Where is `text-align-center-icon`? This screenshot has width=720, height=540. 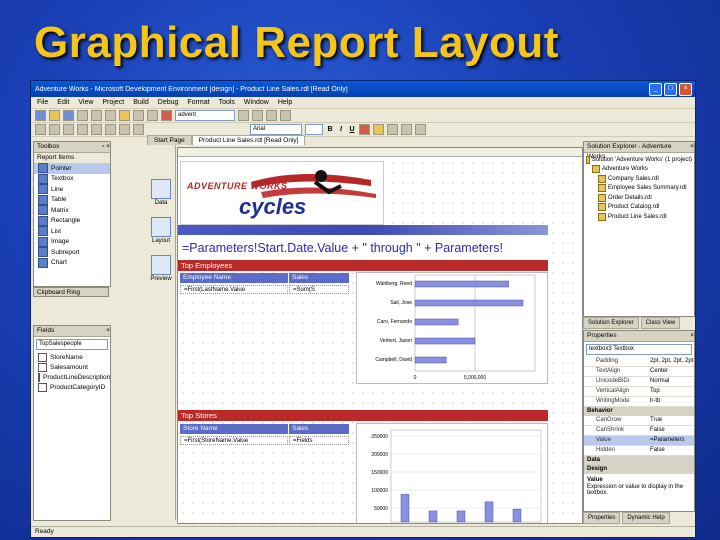
text-align-center-icon is located at coordinates (406, 129).